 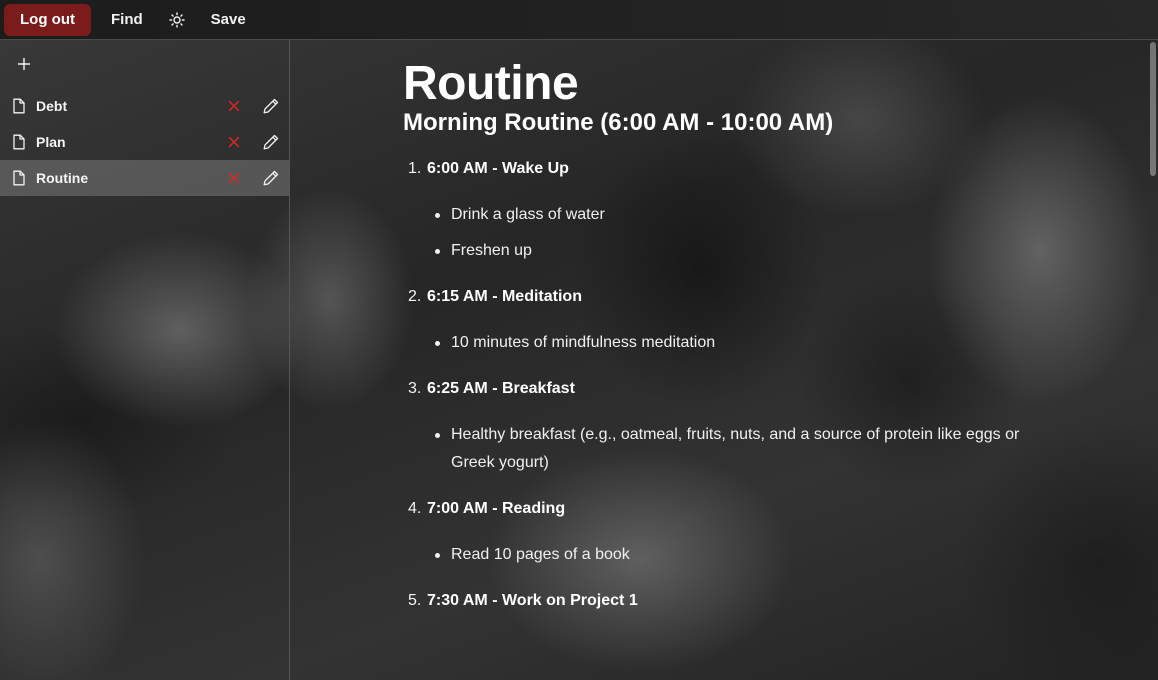 I want to click on plus-icon, so click(x=24, y=64).